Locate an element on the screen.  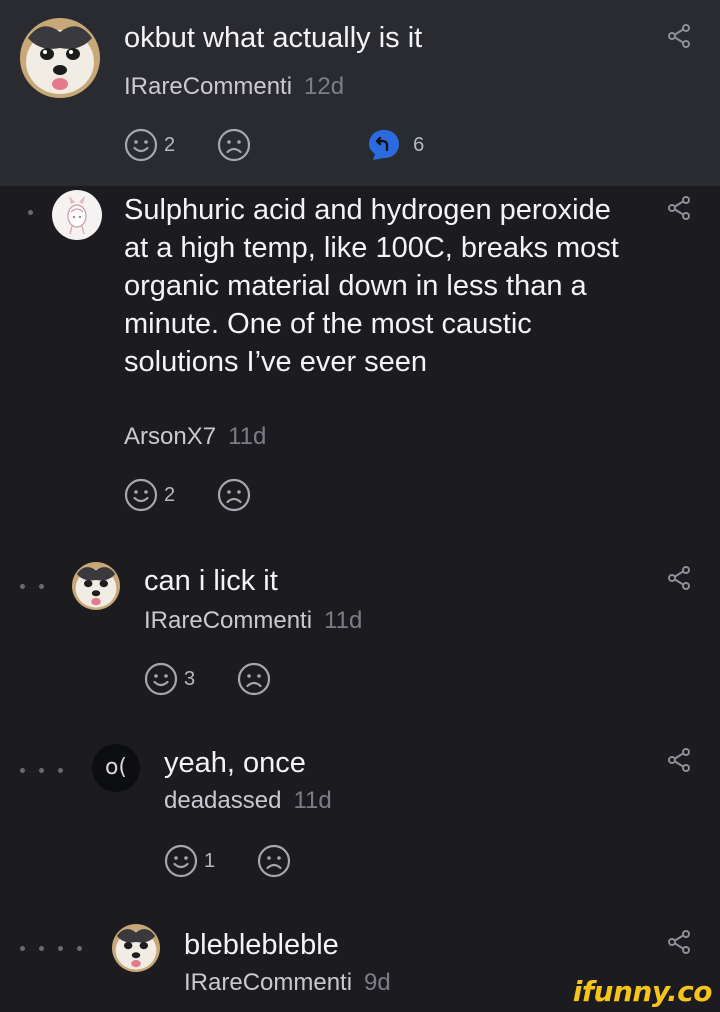
reaction-bar: 2 6 is located at coordinates (274, 145).